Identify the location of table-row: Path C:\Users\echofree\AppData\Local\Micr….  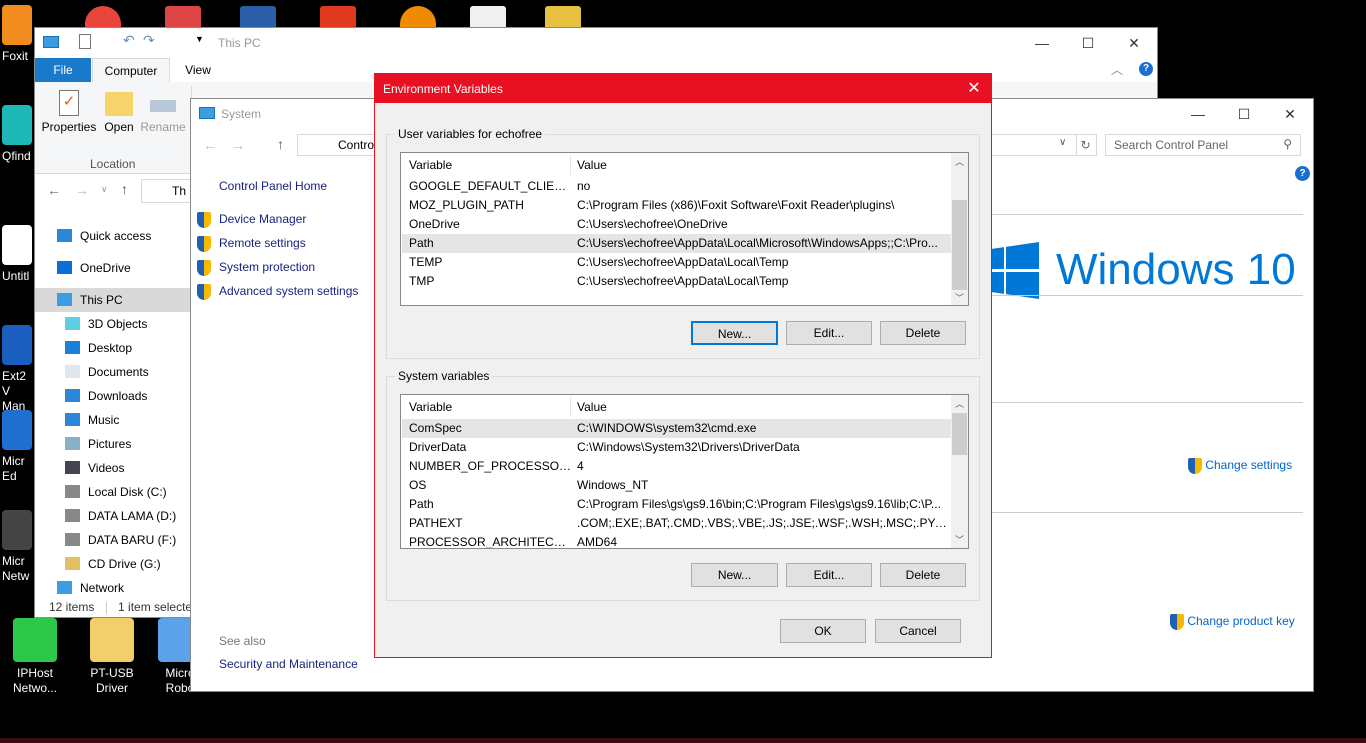
(677, 243).